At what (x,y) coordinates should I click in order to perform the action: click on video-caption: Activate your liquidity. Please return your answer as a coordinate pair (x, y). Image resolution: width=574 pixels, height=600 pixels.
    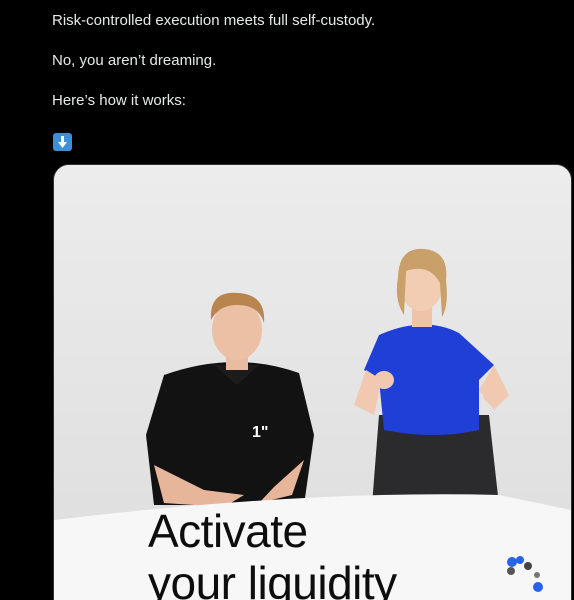
    Looking at the image, I should click on (272, 552).